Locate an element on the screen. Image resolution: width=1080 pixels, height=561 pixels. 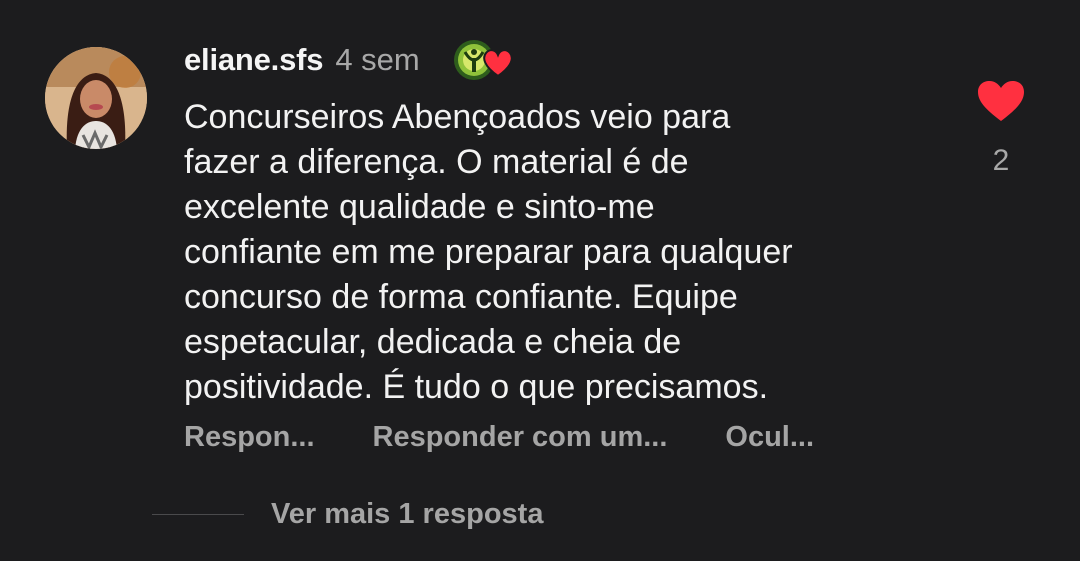
username: eliane.sfs is located at coordinates (254, 60).